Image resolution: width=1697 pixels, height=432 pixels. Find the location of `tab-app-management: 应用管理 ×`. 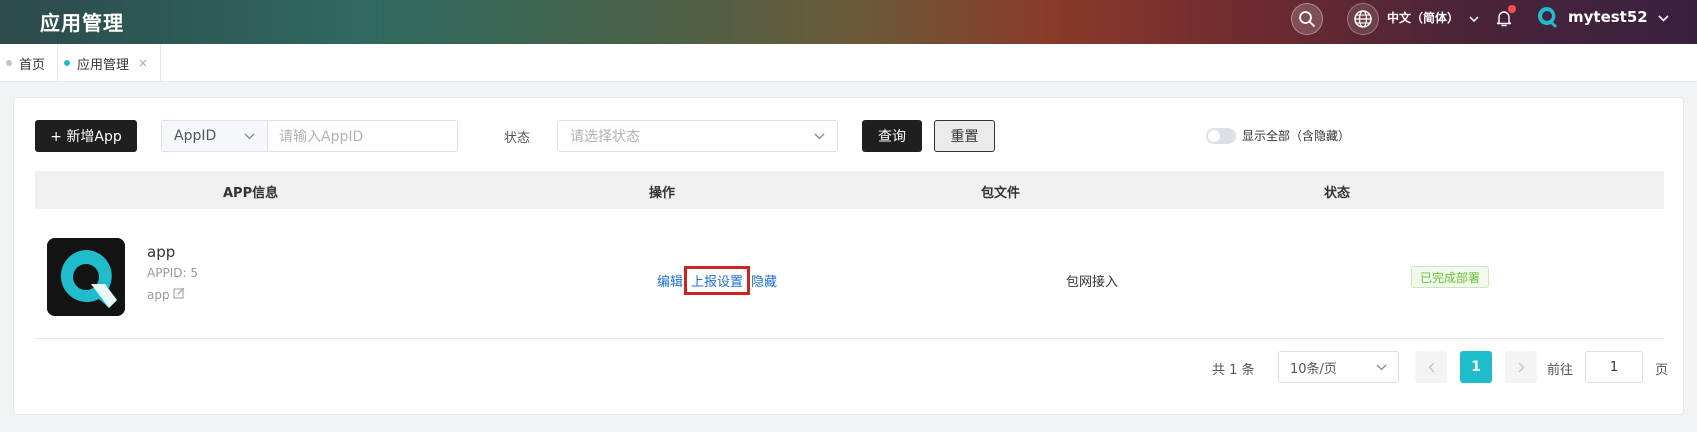

tab-app-management: 应用管理 × is located at coordinates (110, 63).